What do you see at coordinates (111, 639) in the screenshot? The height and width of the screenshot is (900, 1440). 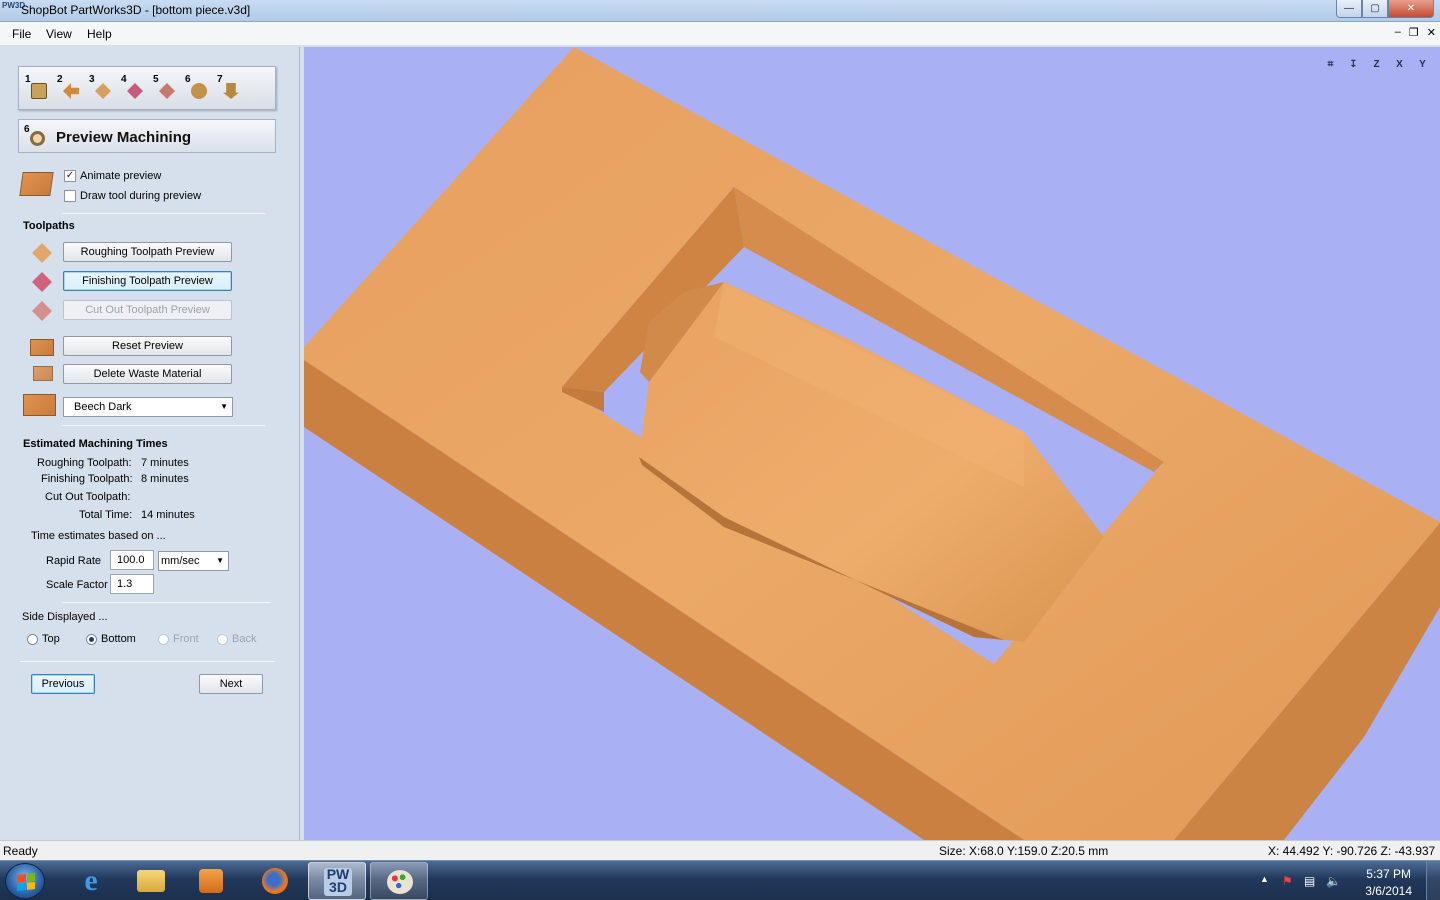 I see `side-bottom-radio: Bottom` at bounding box center [111, 639].